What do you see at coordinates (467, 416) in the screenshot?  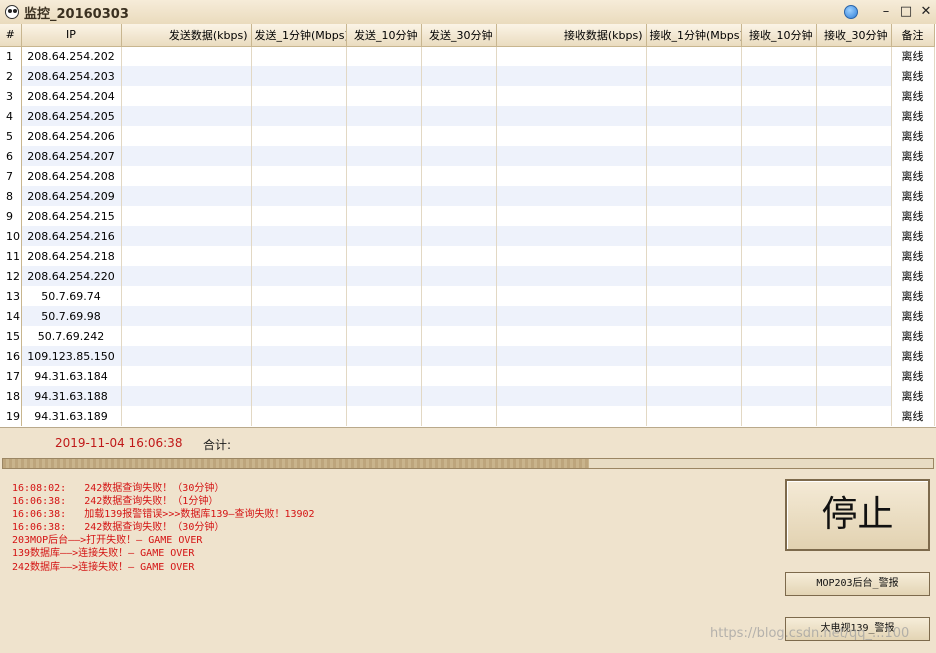 I see `table-row: 19 94.31.63.189 离线` at bounding box center [467, 416].